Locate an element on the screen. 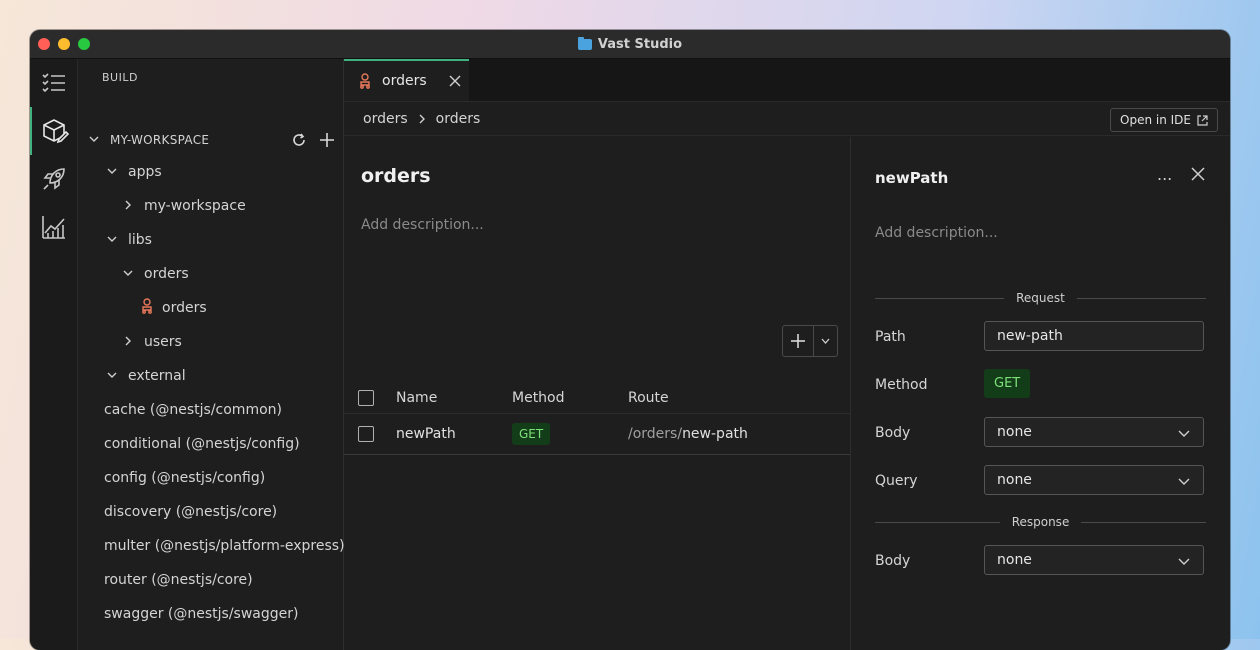 The image size is (1260, 650). column-name: Name is located at coordinates (417, 398).